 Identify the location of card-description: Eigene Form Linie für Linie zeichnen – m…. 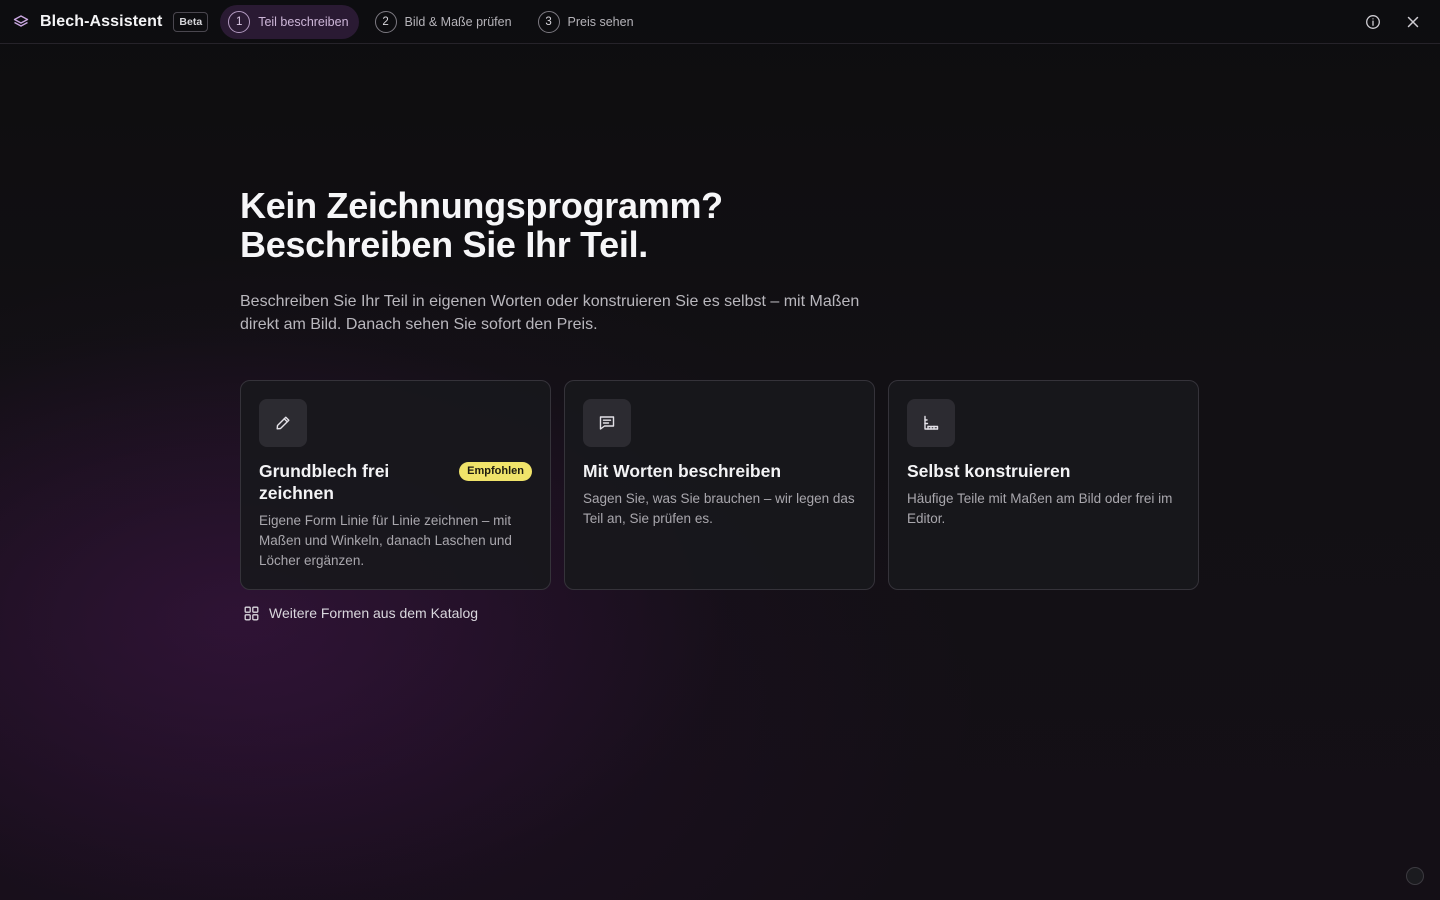
(385, 540).